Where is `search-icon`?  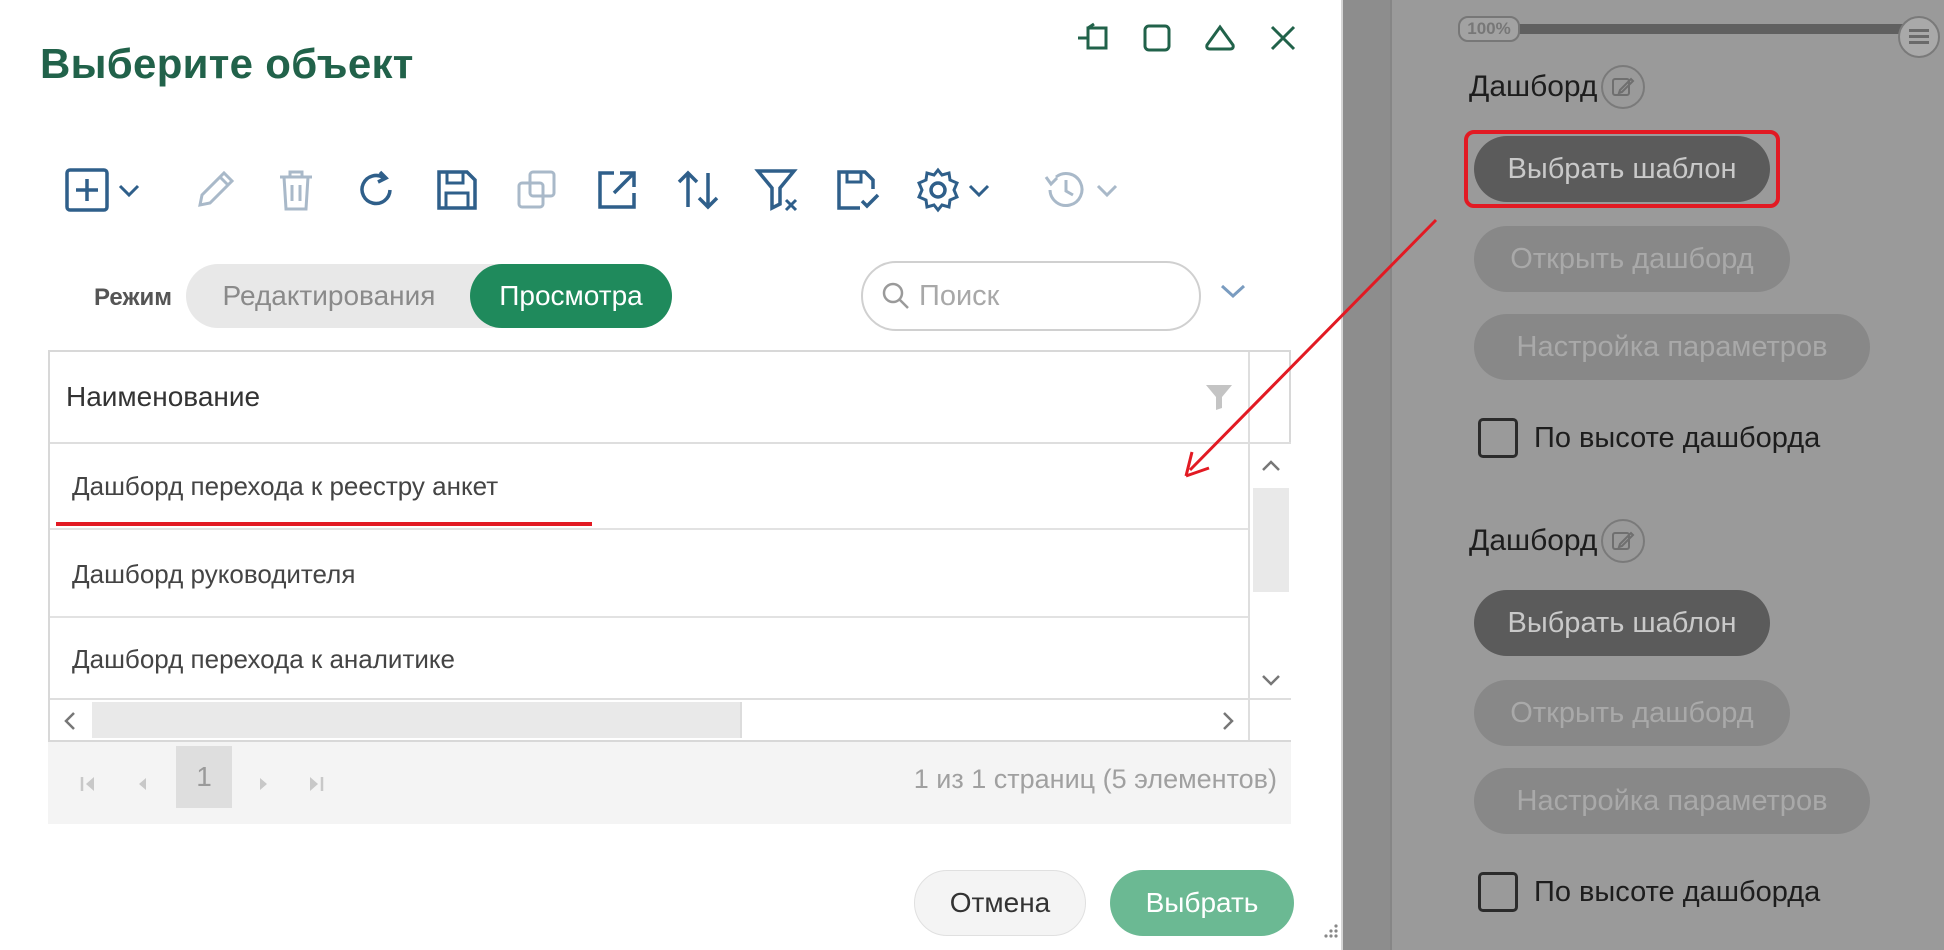 search-icon is located at coordinates (895, 295).